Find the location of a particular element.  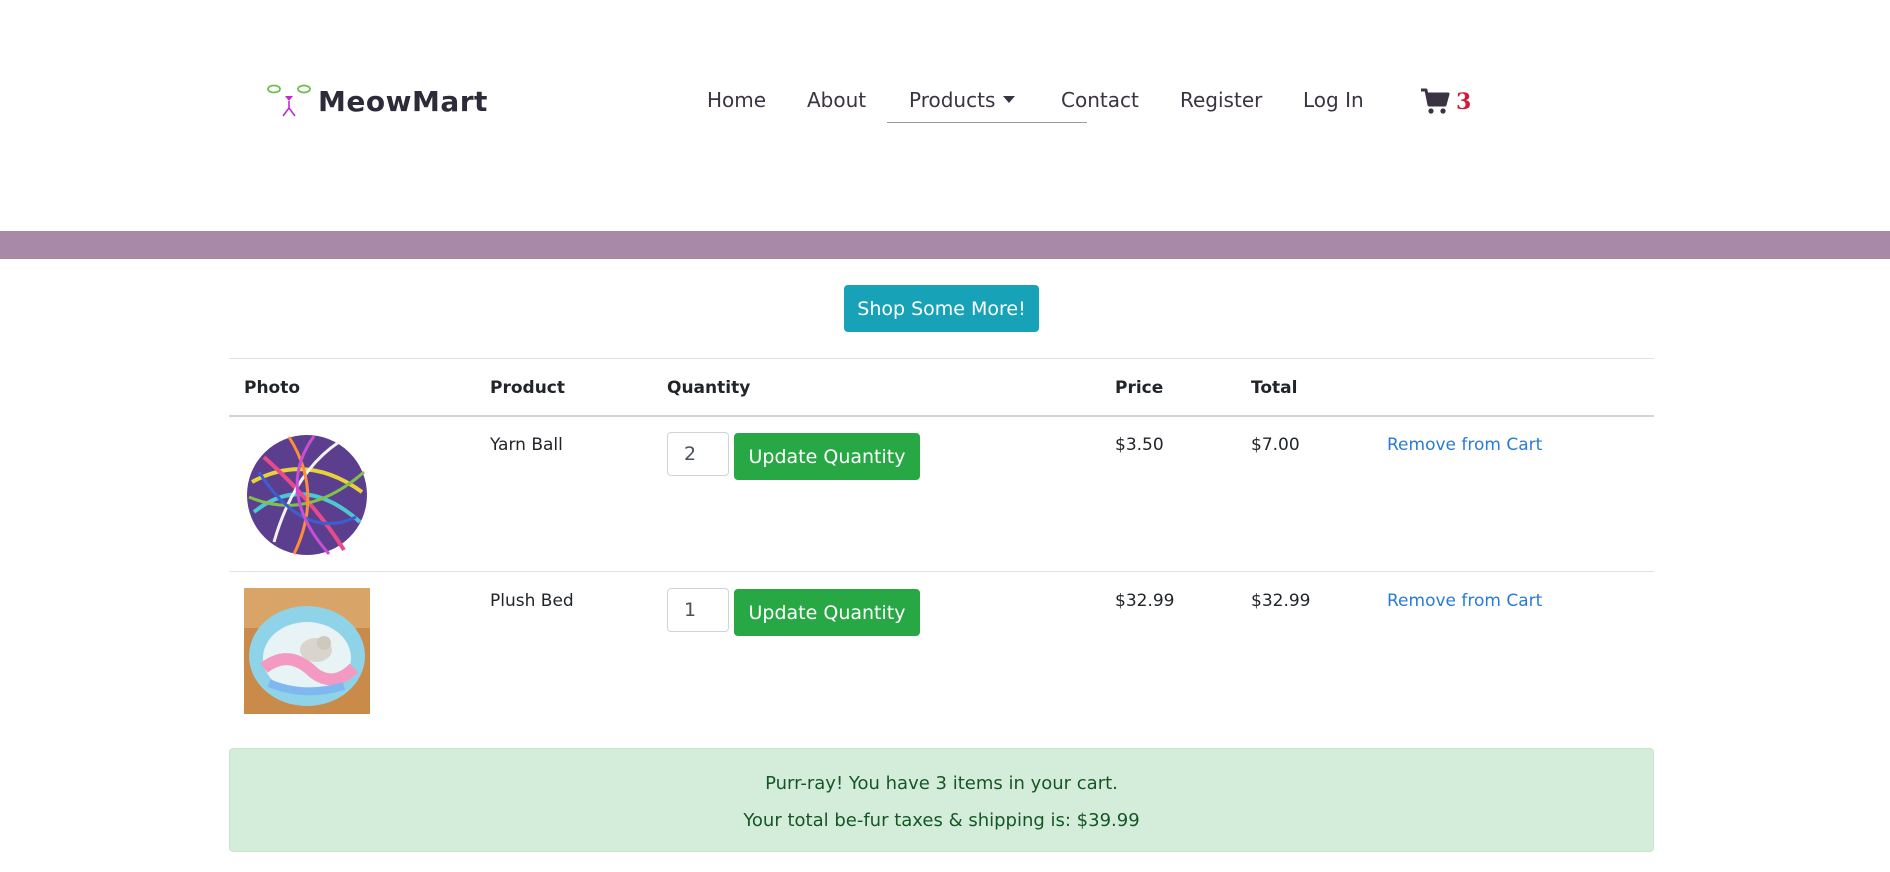

header-quantity: Quantity is located at coordinates (709, 388).